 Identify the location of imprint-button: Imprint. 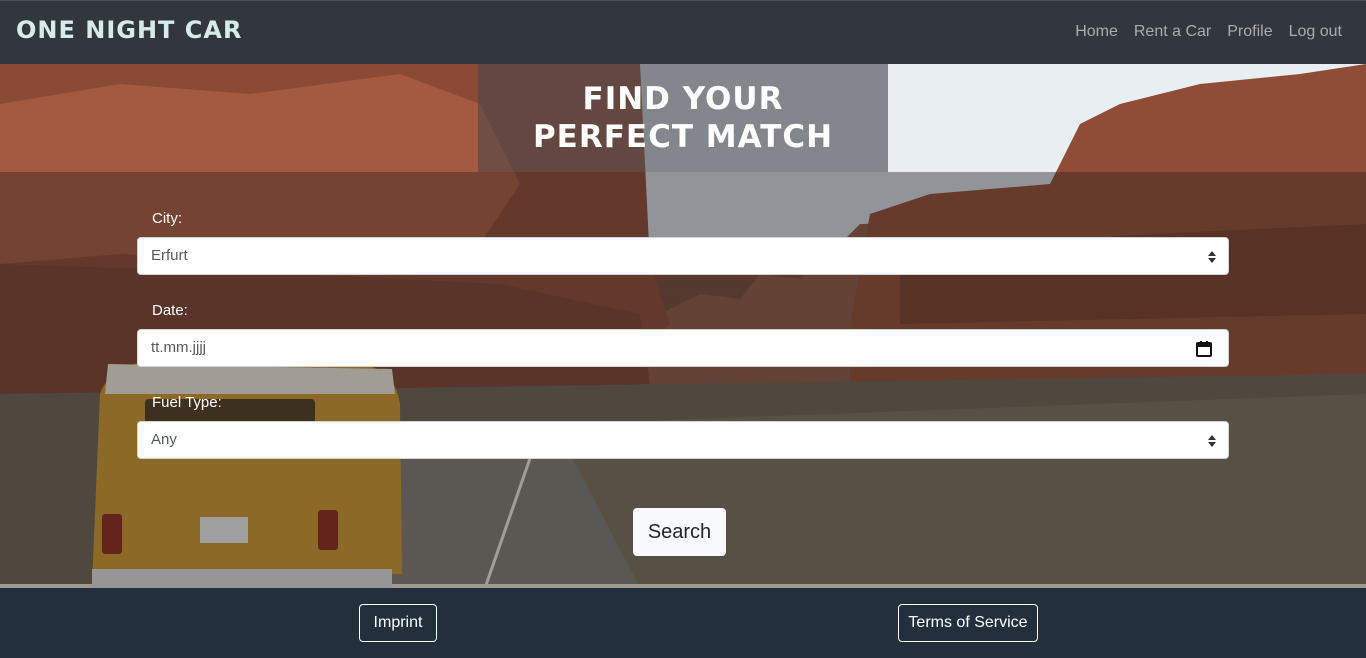
(398, 623).